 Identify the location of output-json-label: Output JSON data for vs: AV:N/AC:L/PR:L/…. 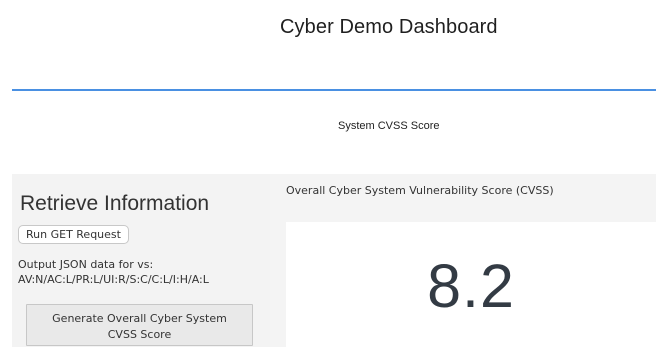
(142, 272).